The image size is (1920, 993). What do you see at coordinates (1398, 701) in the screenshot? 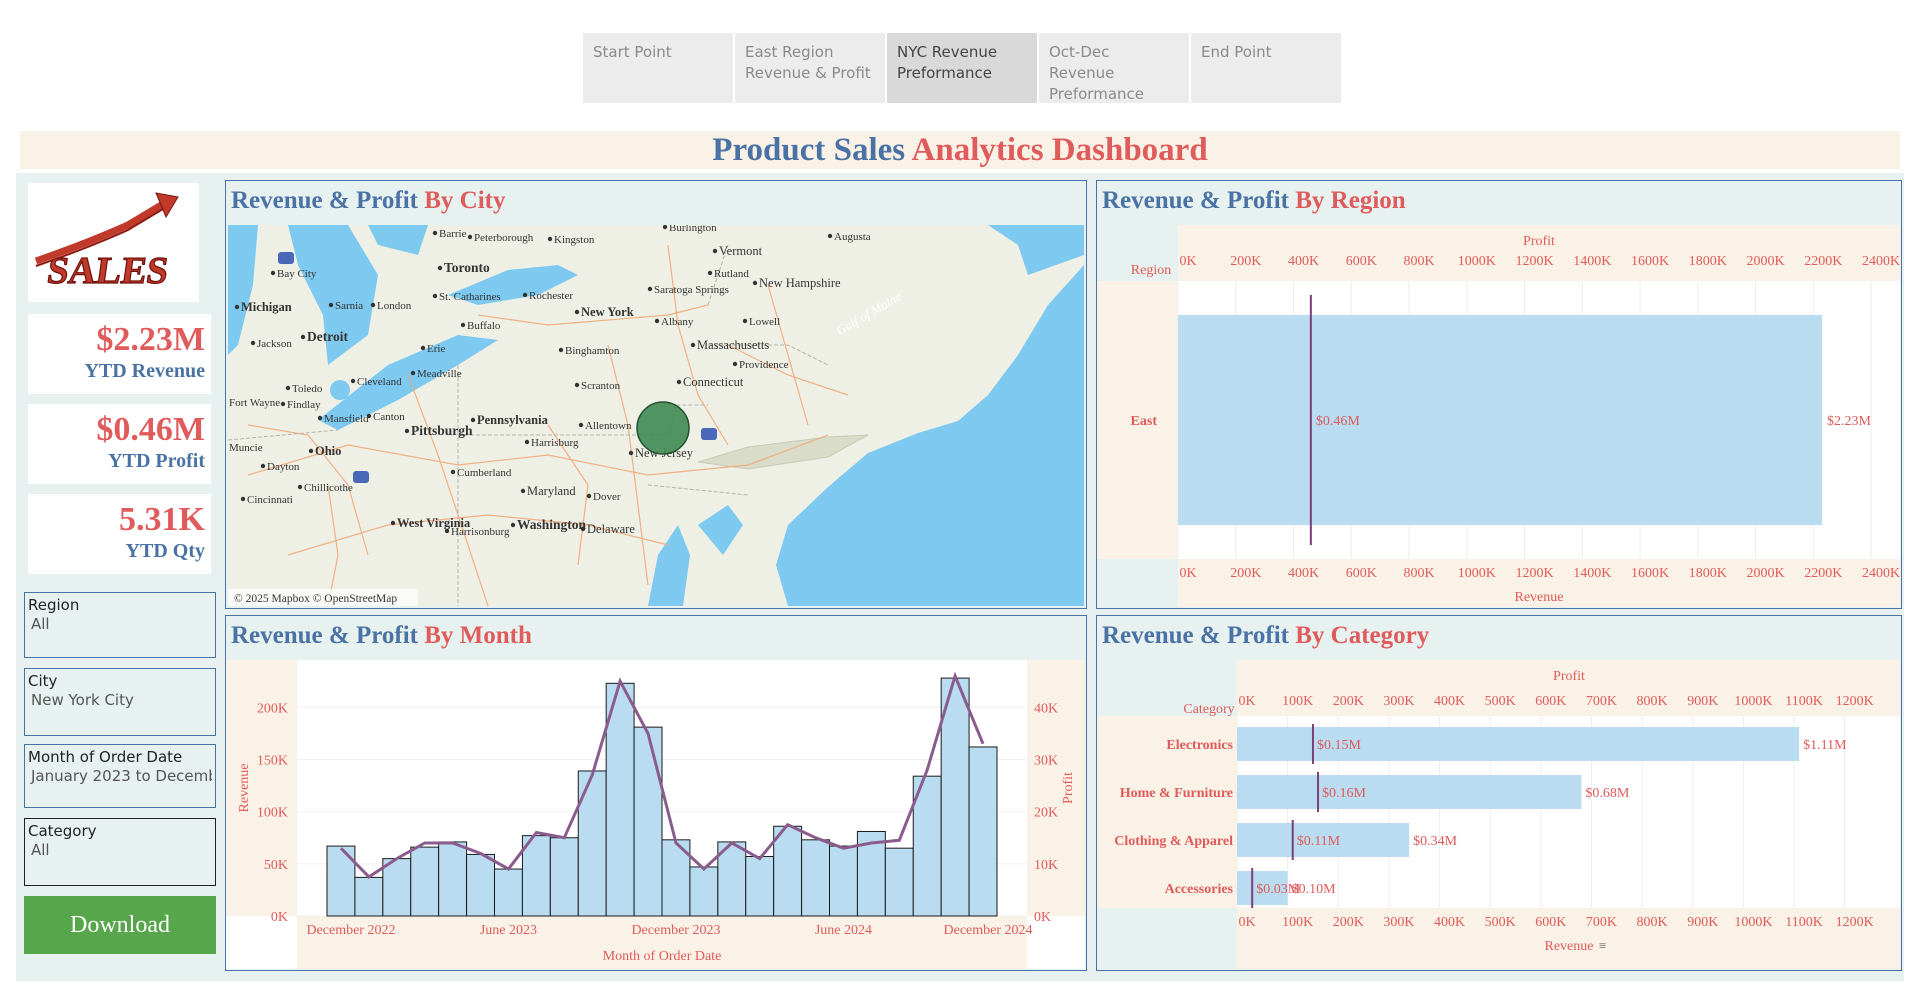
I see `top-tick-label: 300K` at bounding box center [1398, 701].